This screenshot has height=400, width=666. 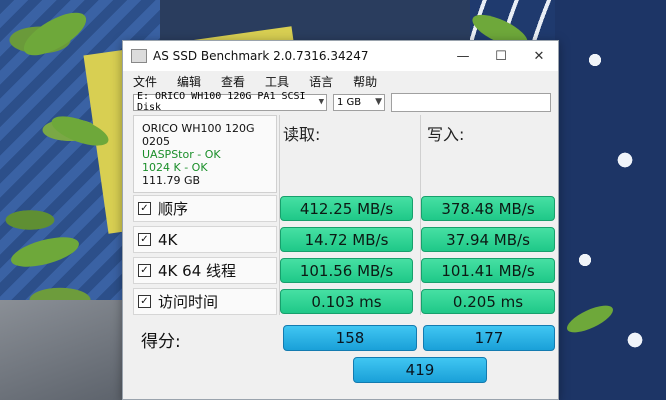 What do you see at coordinates (181, 154) in the screenshot?
I see `driver-status: UASPStor - OK` at bounding box center [181, 154].